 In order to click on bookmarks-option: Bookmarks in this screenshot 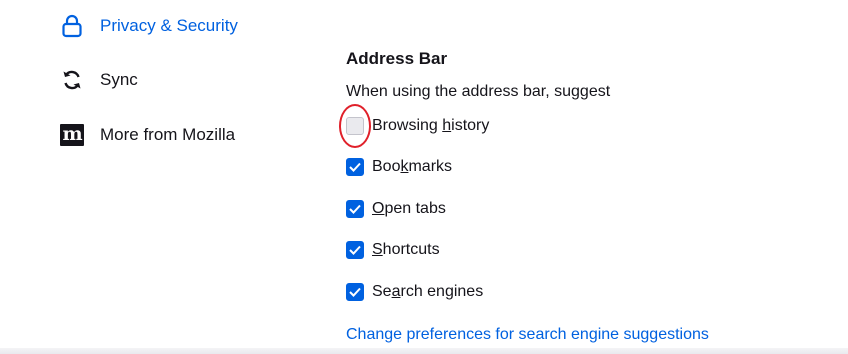, I will do `click(399, 167)`.